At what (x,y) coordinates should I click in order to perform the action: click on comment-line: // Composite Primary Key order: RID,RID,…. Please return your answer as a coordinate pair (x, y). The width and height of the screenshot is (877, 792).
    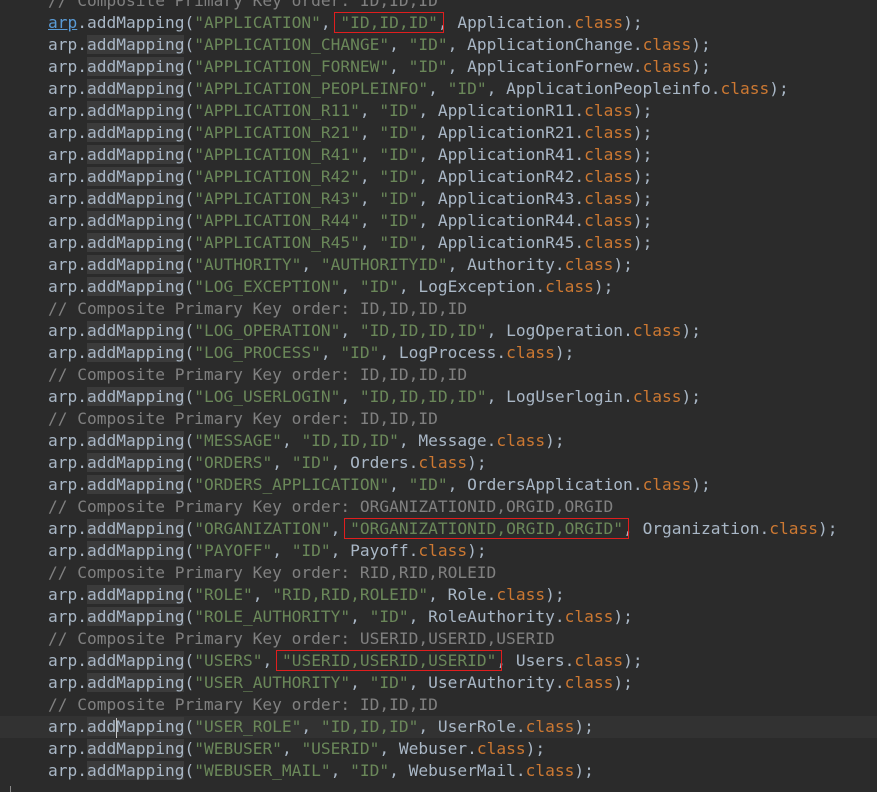
    Looking at the image, I should click on (438, 573).